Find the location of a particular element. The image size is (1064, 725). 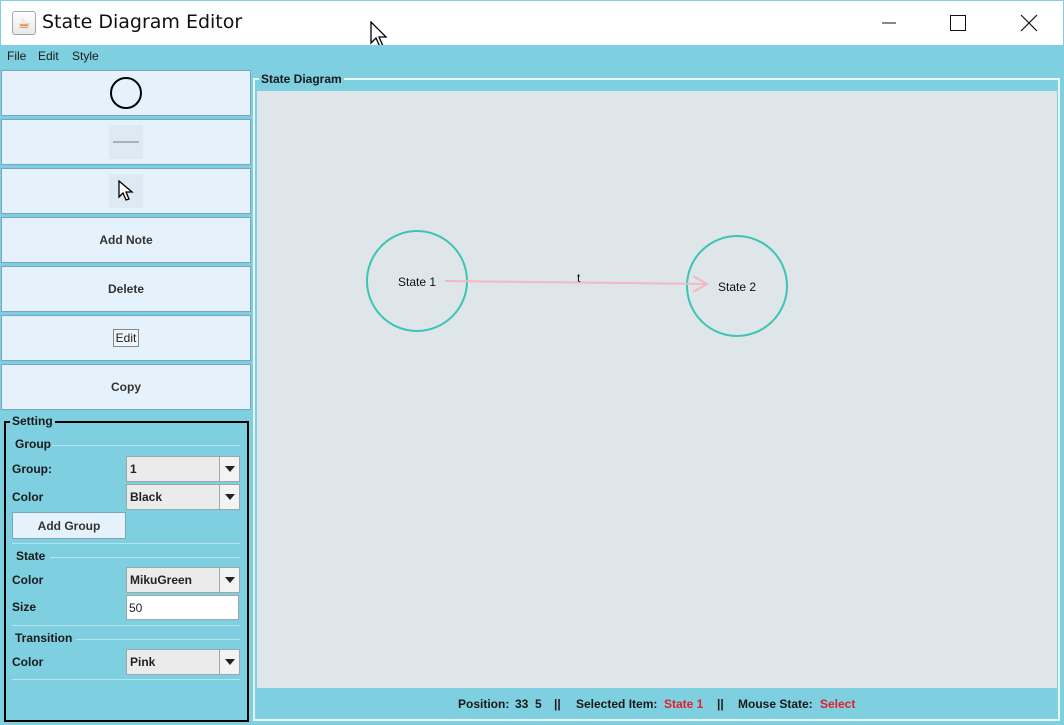

state-color-value: MikuGreen is located at coordinates (161, 580).